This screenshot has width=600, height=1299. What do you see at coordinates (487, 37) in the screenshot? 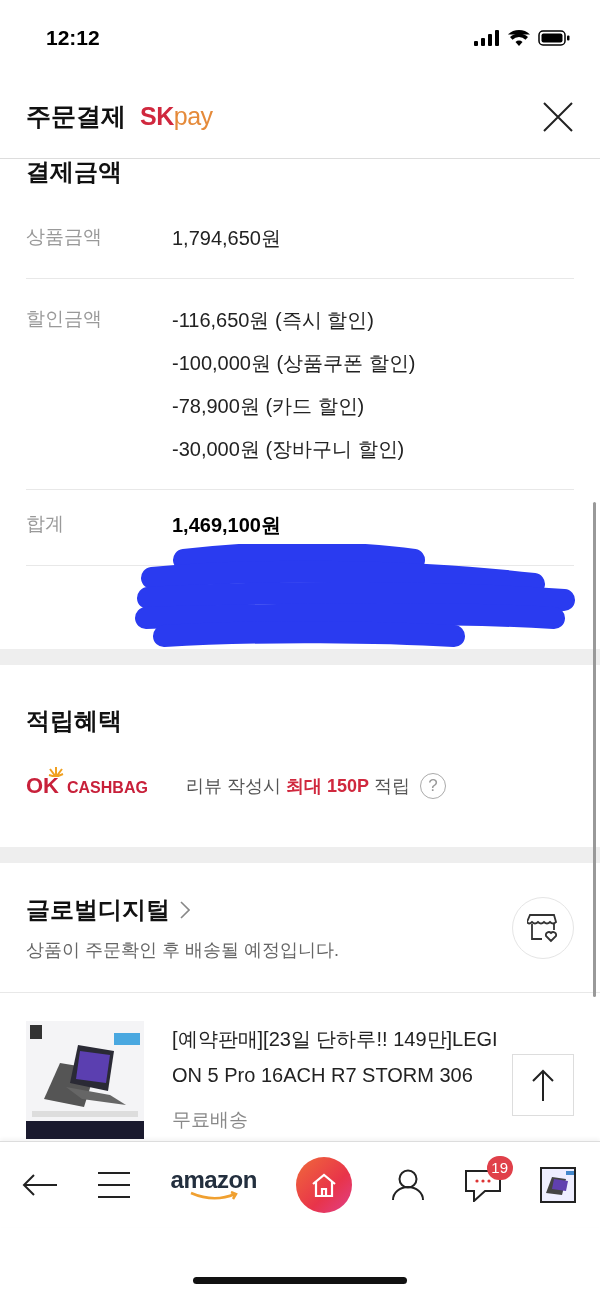
I see `signal-icon` at bounding box center [487, 37].